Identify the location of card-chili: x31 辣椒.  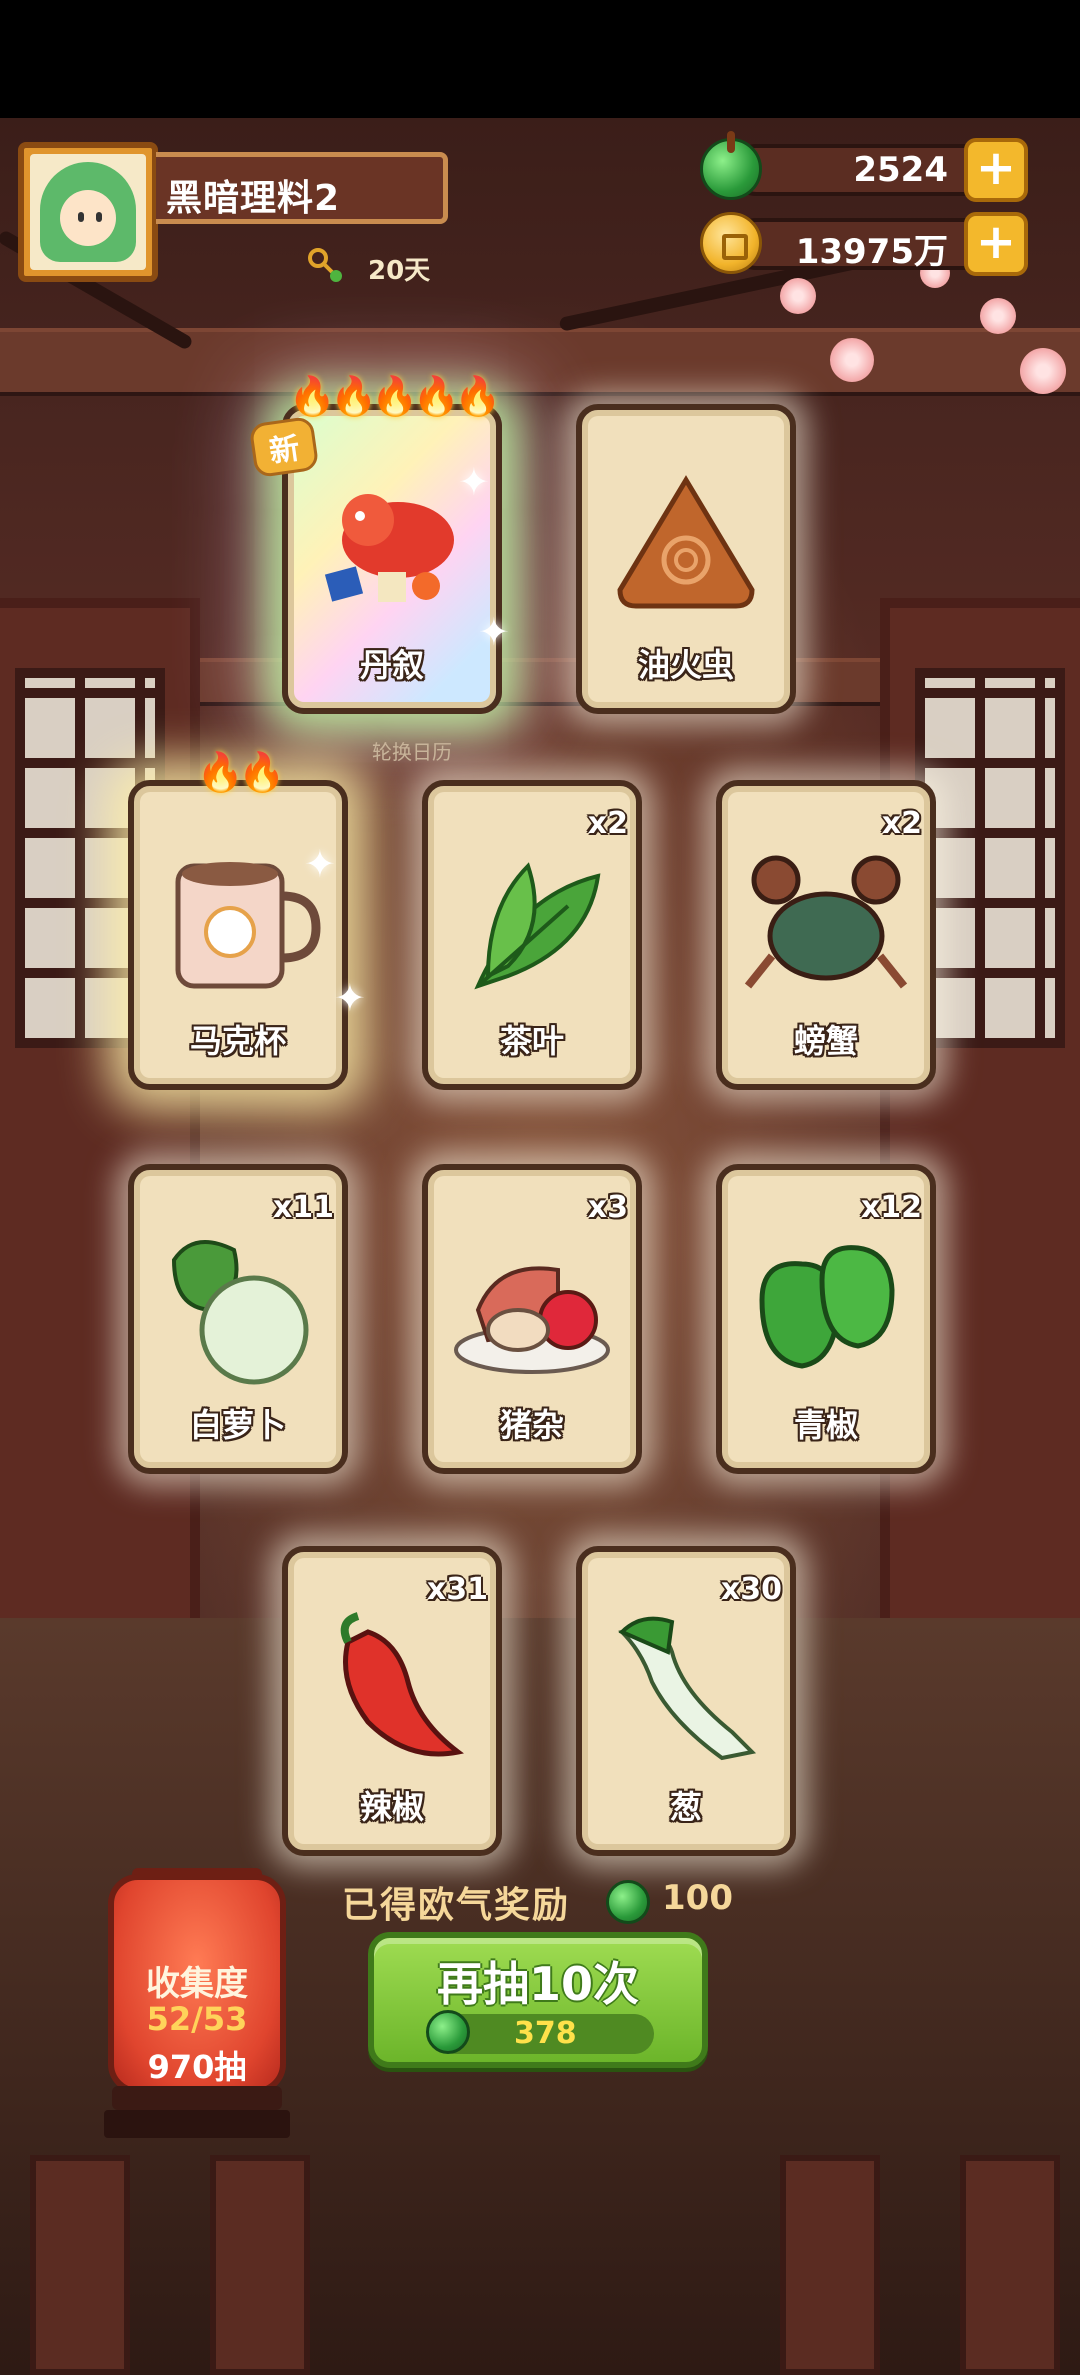
(392, 1701).